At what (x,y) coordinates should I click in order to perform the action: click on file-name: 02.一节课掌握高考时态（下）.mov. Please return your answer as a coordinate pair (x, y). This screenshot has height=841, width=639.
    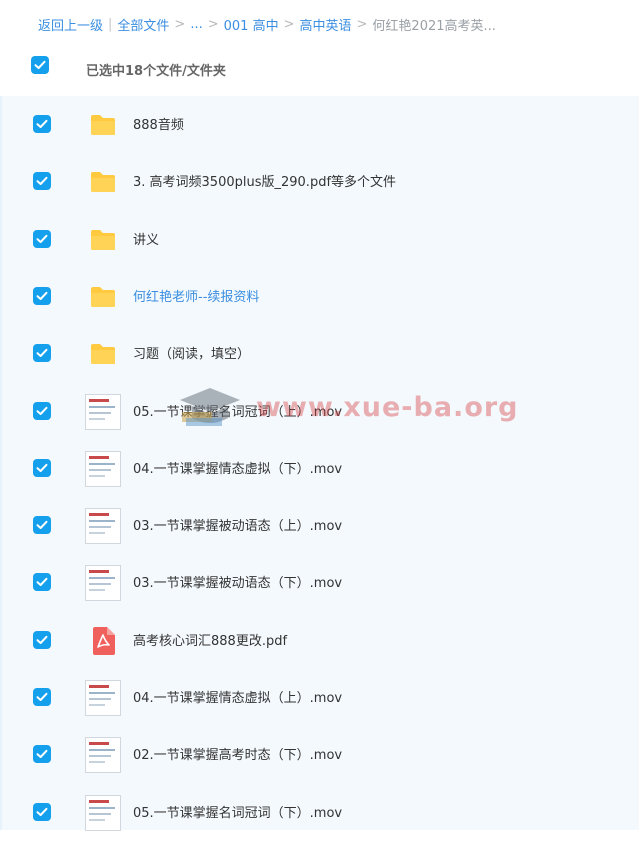
    Looking at the image, I should click on (237, 753).